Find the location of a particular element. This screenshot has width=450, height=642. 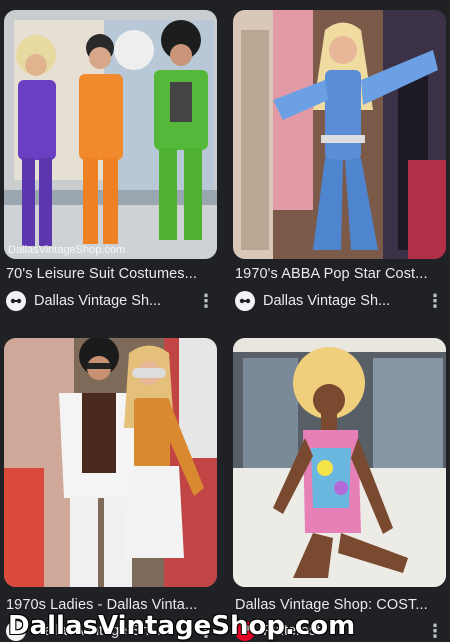

source-name: Pinterest is located at coordinates (292, 631).